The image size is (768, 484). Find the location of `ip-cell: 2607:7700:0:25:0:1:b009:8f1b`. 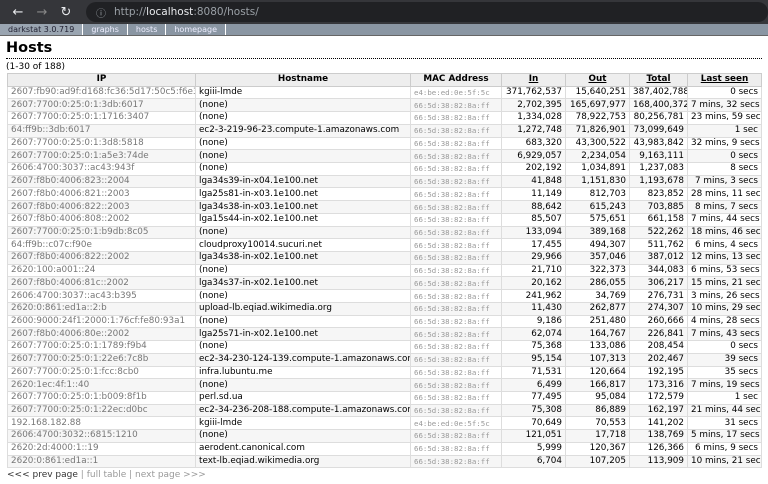

ip-cell: 2607:7700:0:25:0:1:b009:8f1b is located at coordinates (101, 397).